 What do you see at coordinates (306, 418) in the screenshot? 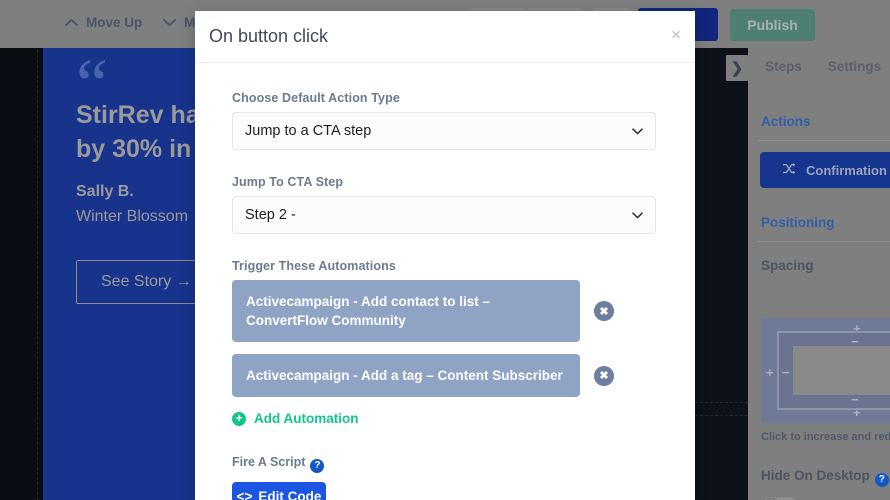
I see `add-automation-label: Add Automation` at bounding box center [306, 418].